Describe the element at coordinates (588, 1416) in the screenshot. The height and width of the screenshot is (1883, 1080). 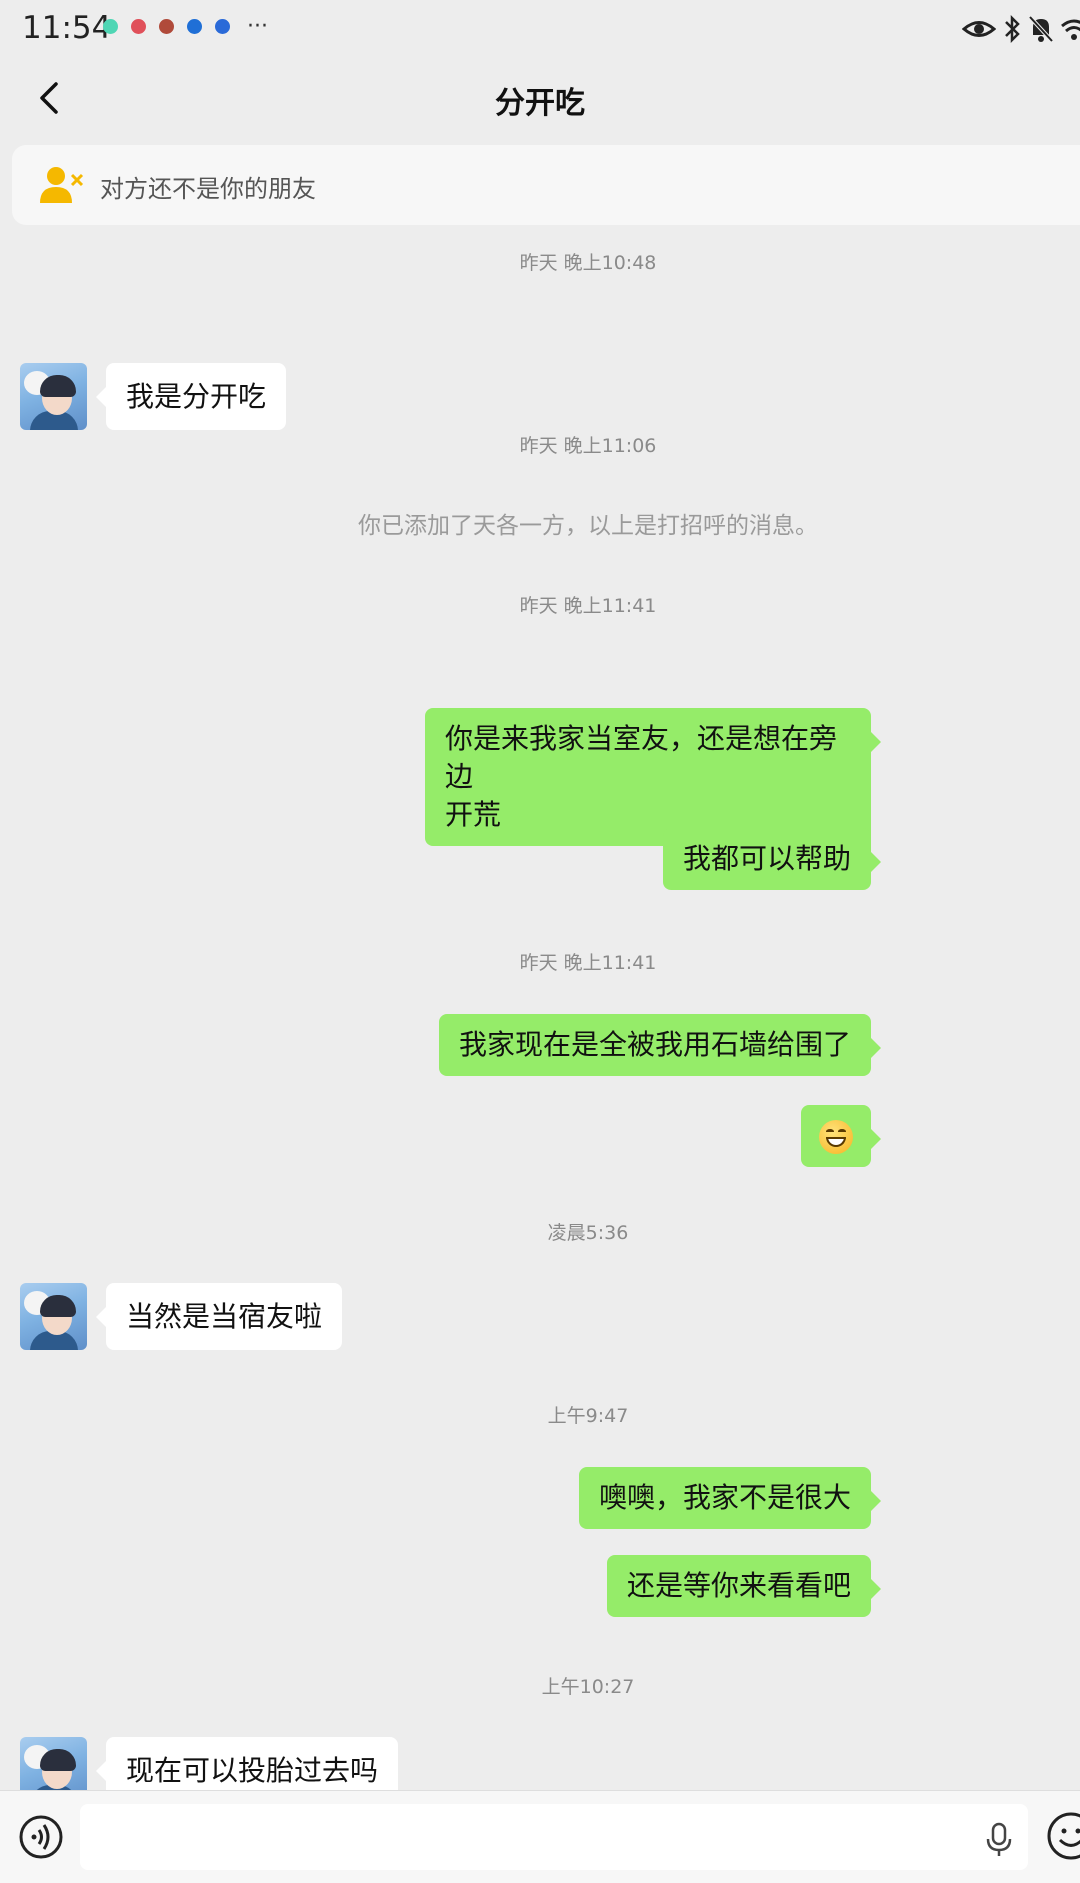
I see `timestamp: 上午9:47` at that location.